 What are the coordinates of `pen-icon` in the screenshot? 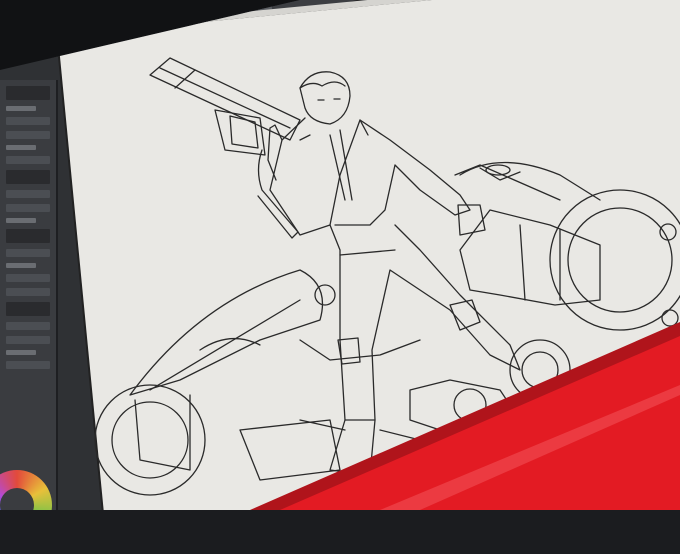 It's located at (48, 46).